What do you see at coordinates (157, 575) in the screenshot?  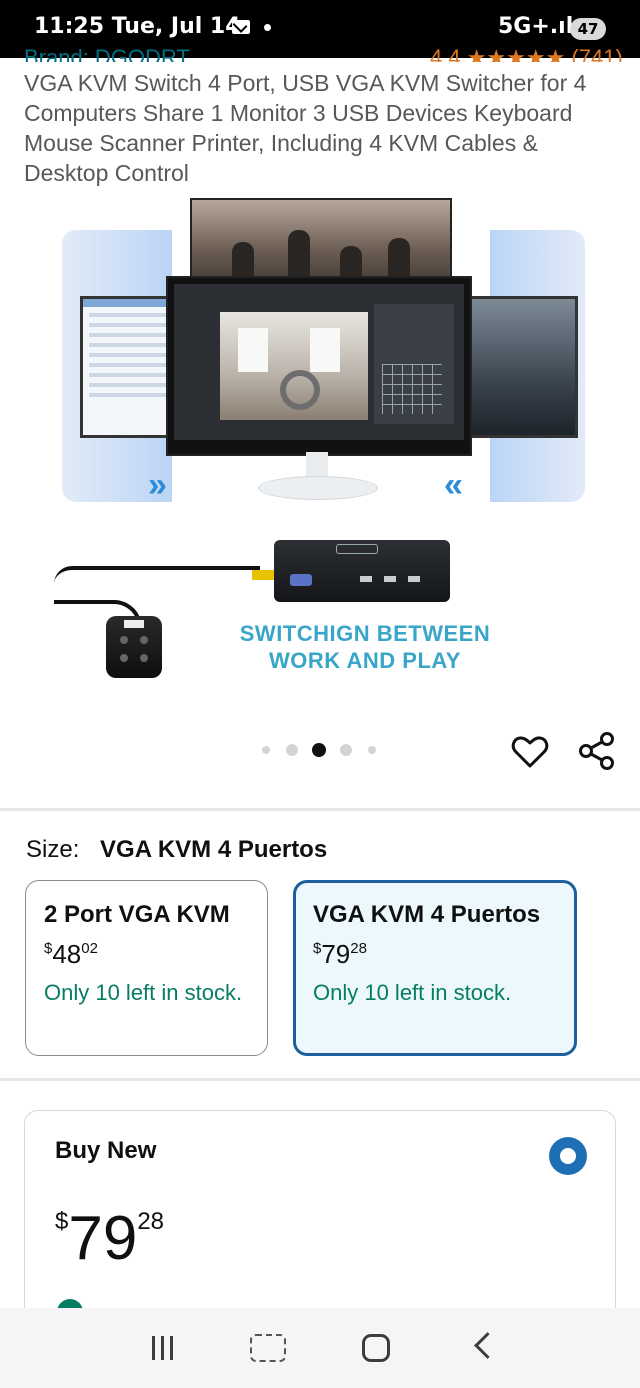 I see `image-cable` at bounding box center [157, 575].